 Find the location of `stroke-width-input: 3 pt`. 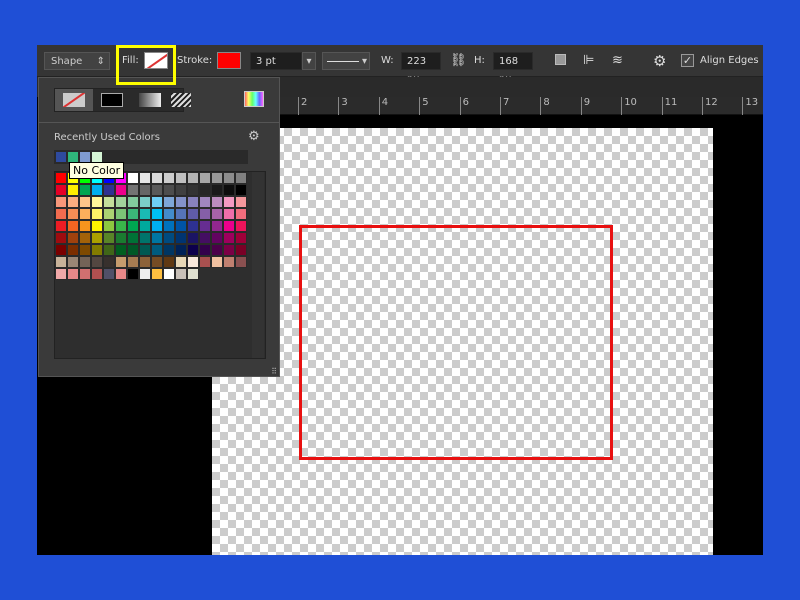

stroke-width-input: 3 pt is located at coordinates (276, 61).